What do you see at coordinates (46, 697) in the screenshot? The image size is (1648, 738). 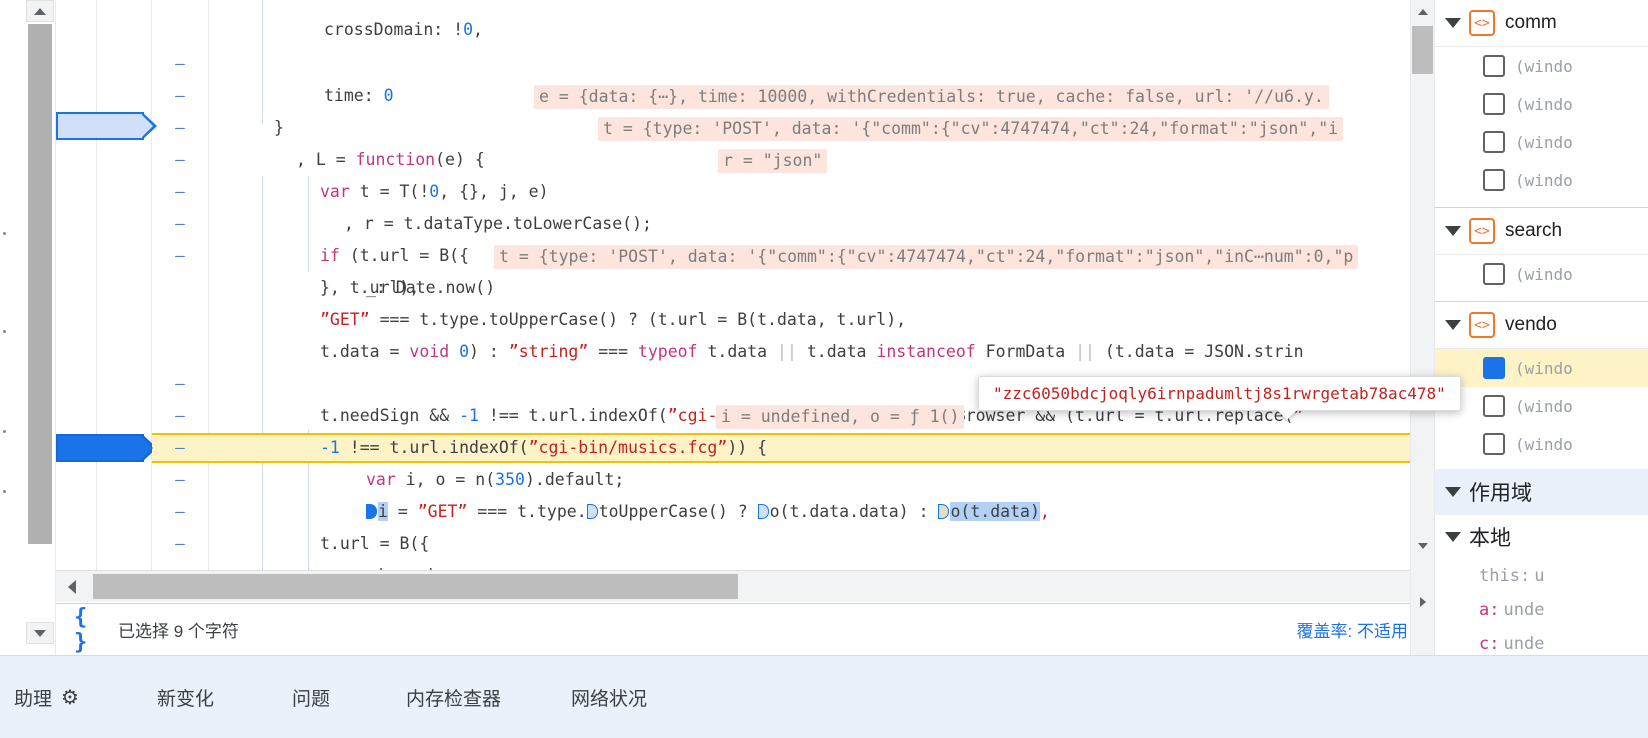 I see `drawer-tab-assistant: 助理 ⚙` at bounding box center [46, 697].